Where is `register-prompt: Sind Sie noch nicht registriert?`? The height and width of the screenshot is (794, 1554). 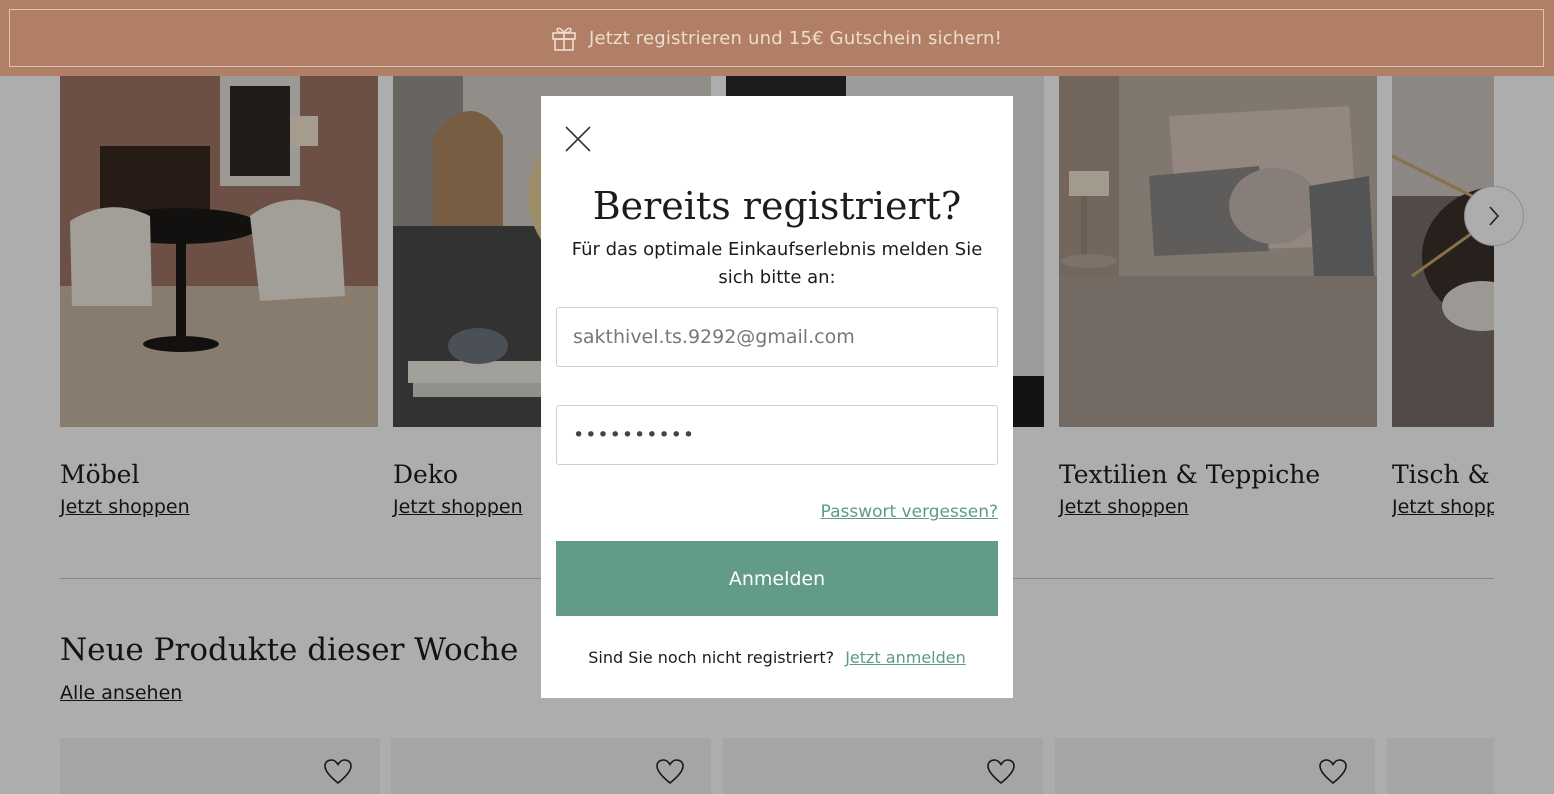
register-prompt: Sind Sie noch nicht registriert? is located at coordinates (711, 657).